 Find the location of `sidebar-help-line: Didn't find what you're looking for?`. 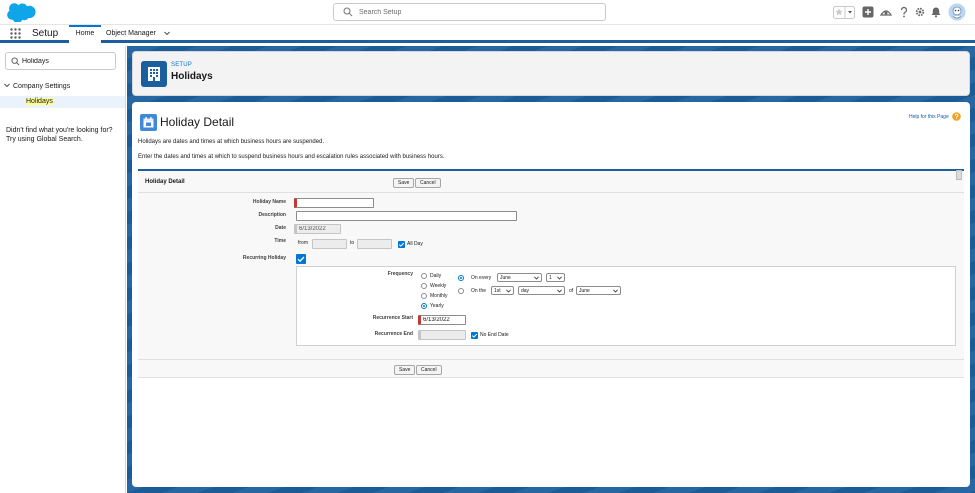

sidebar-help-line: Didn't find what you're looking for? is located at coordinates (59, 130).